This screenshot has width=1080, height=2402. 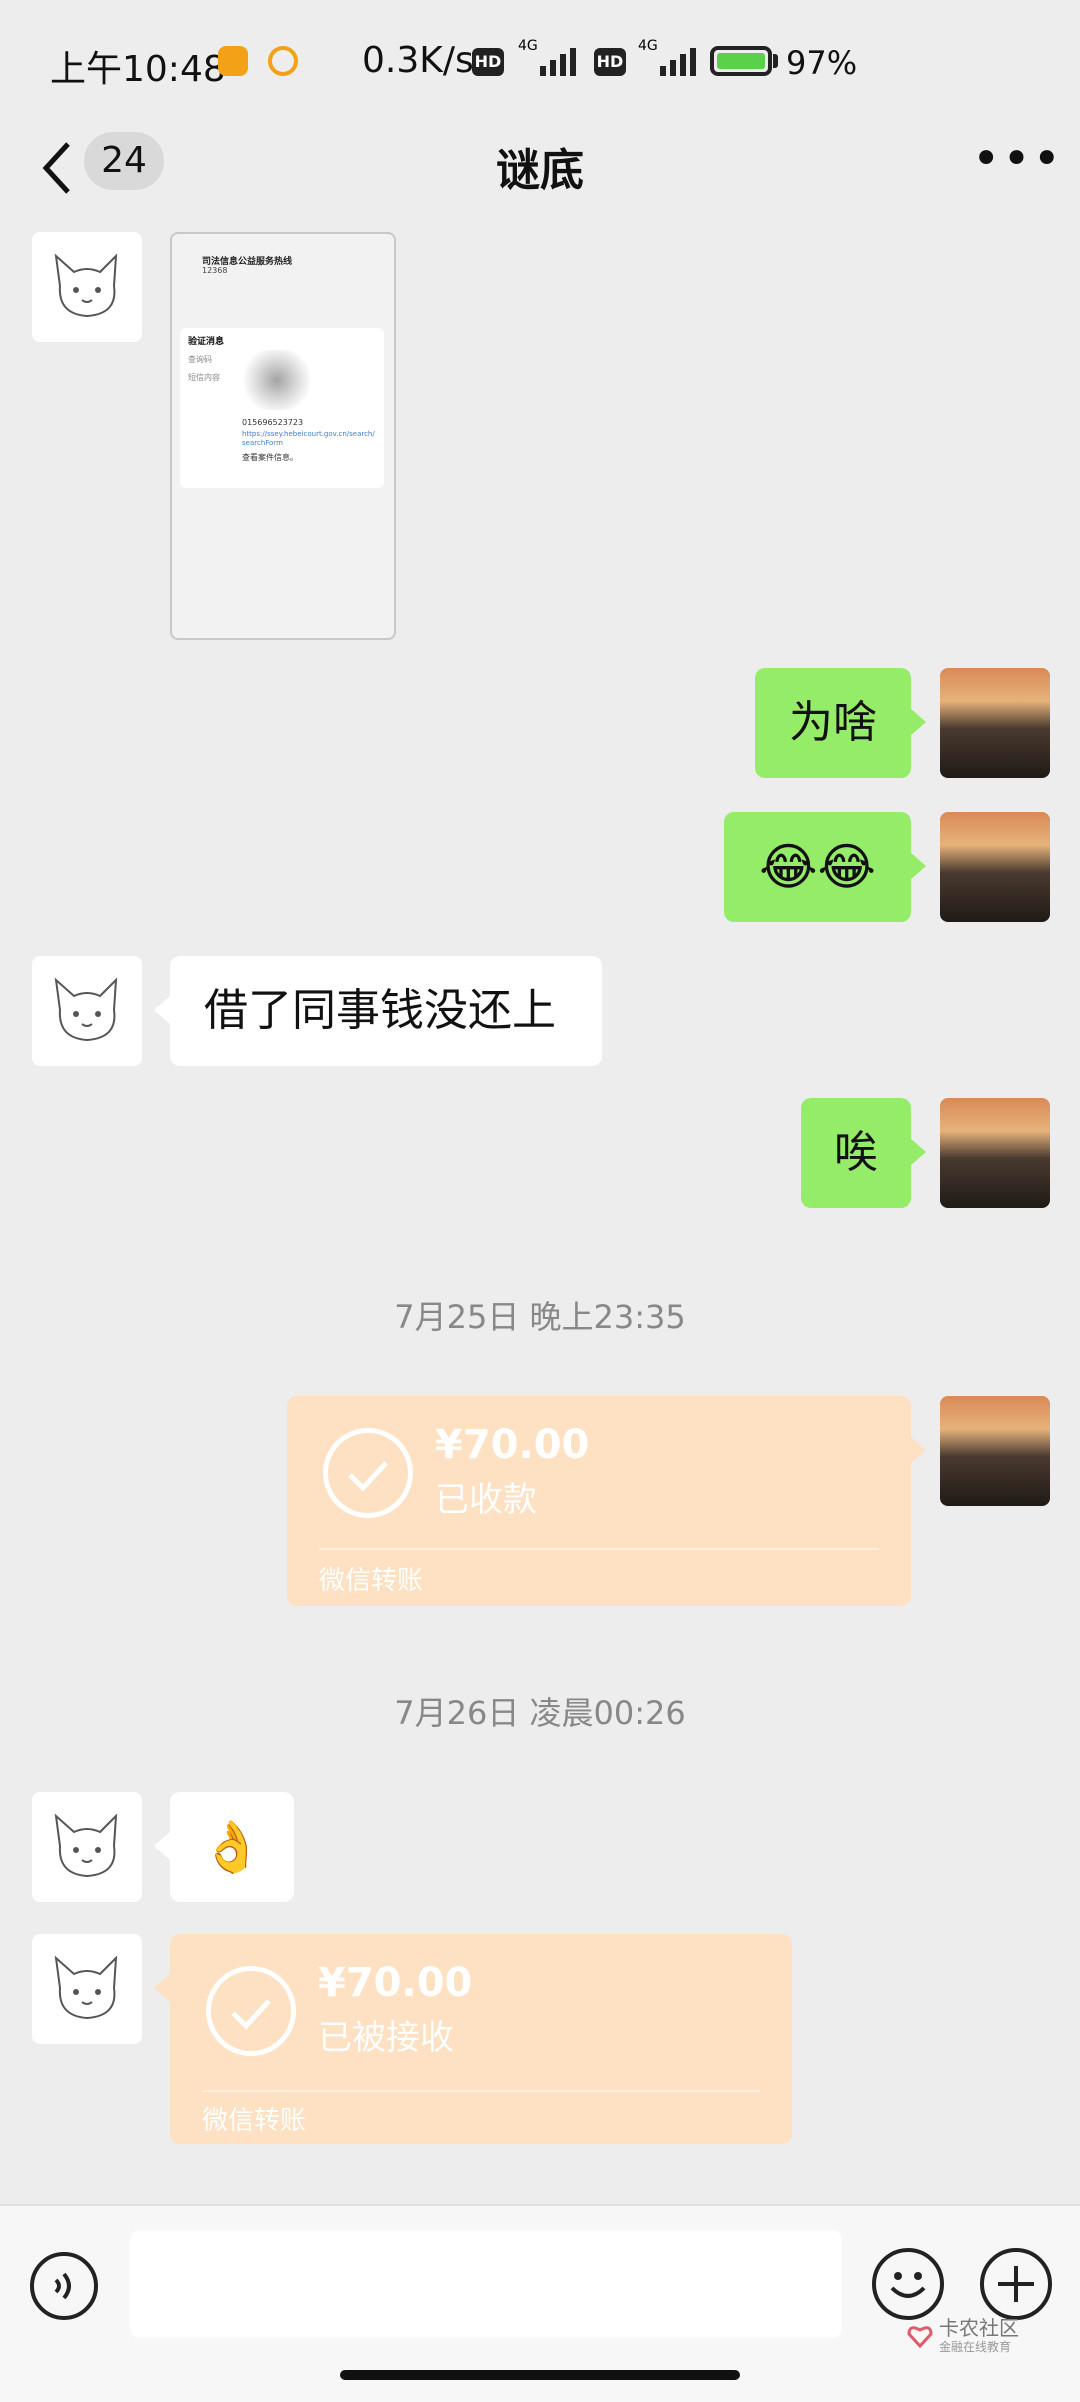 What do you see at coordinates (540, 1317) in the screenshot?
I see `timestamp: 7月25日 晚上23:35` at bounding box center [540, 1317].